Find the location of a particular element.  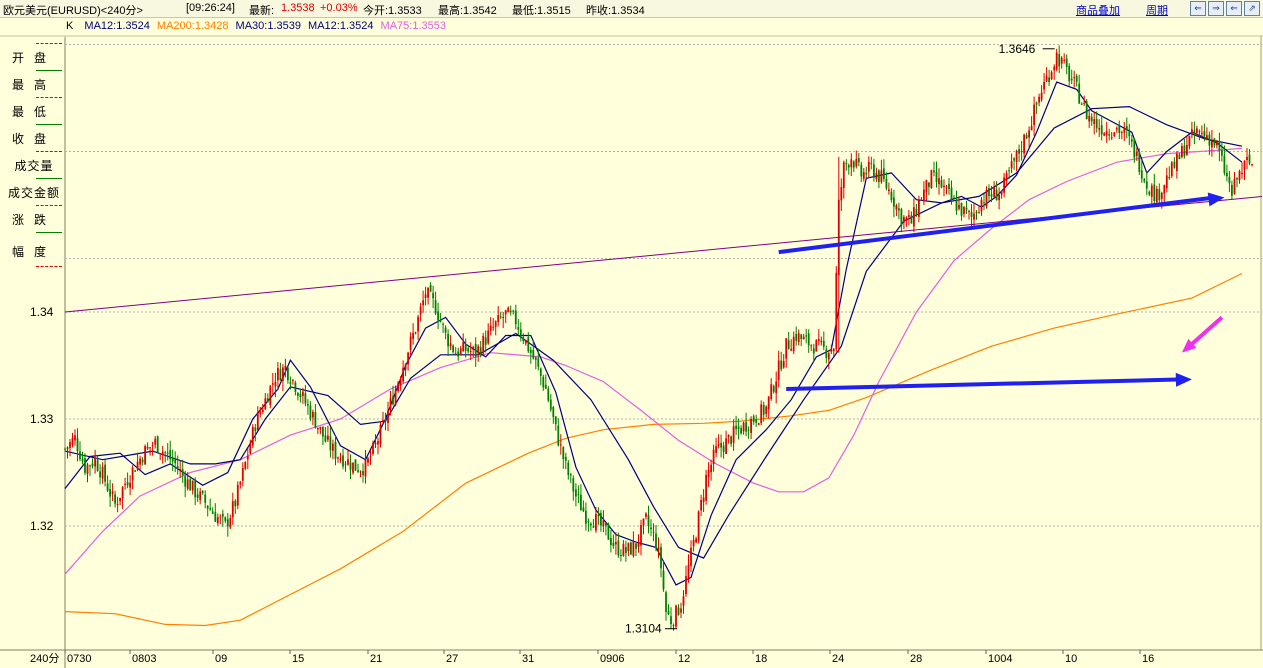

expand-button: ⇗ is located at coordinates (1252, 8).